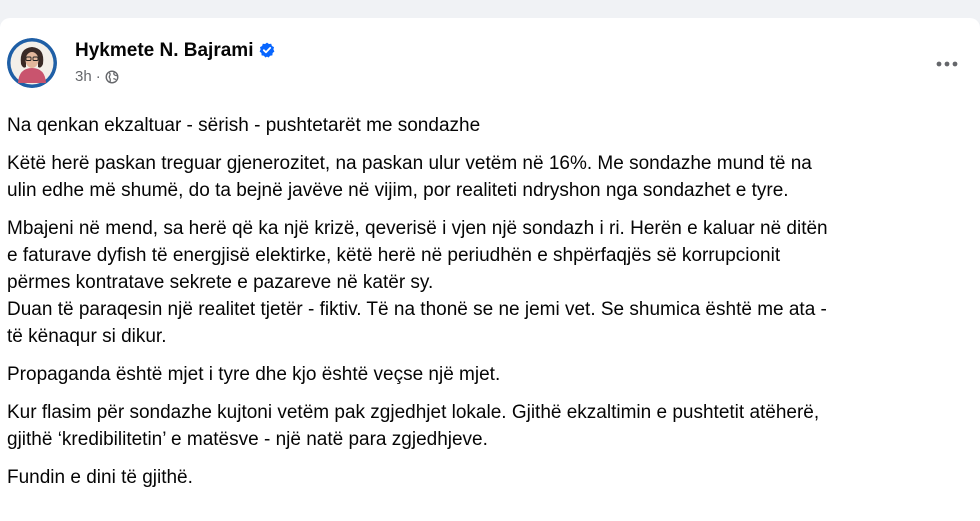 This screenshot has height=521, width=980. I want to click on more-options-icon, so click(947, 64).